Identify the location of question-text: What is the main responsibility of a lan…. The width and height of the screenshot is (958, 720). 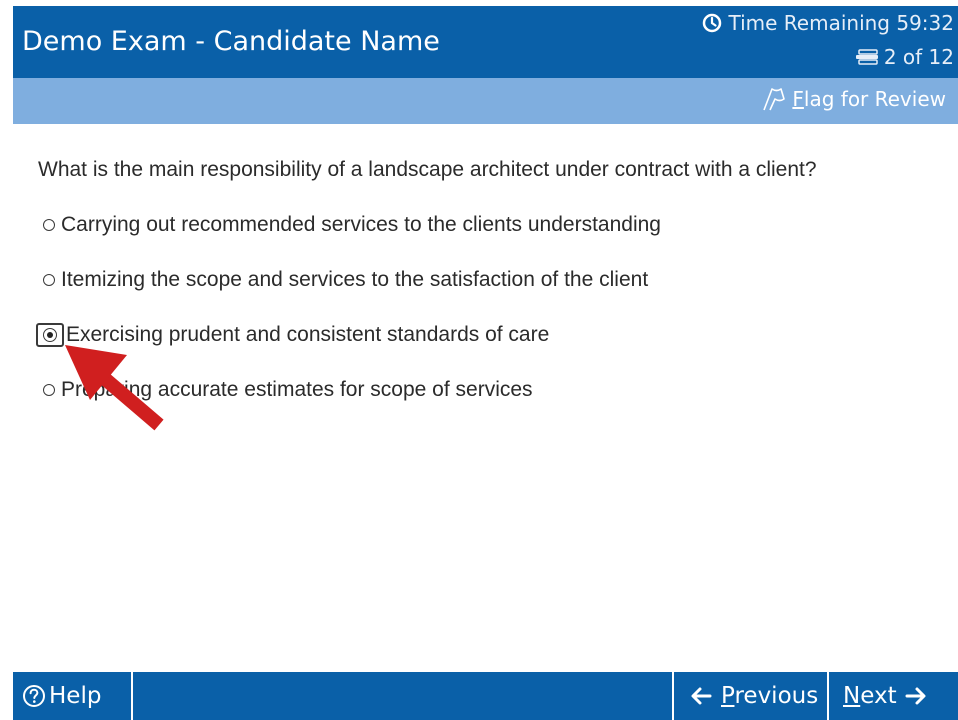
(427, 169).